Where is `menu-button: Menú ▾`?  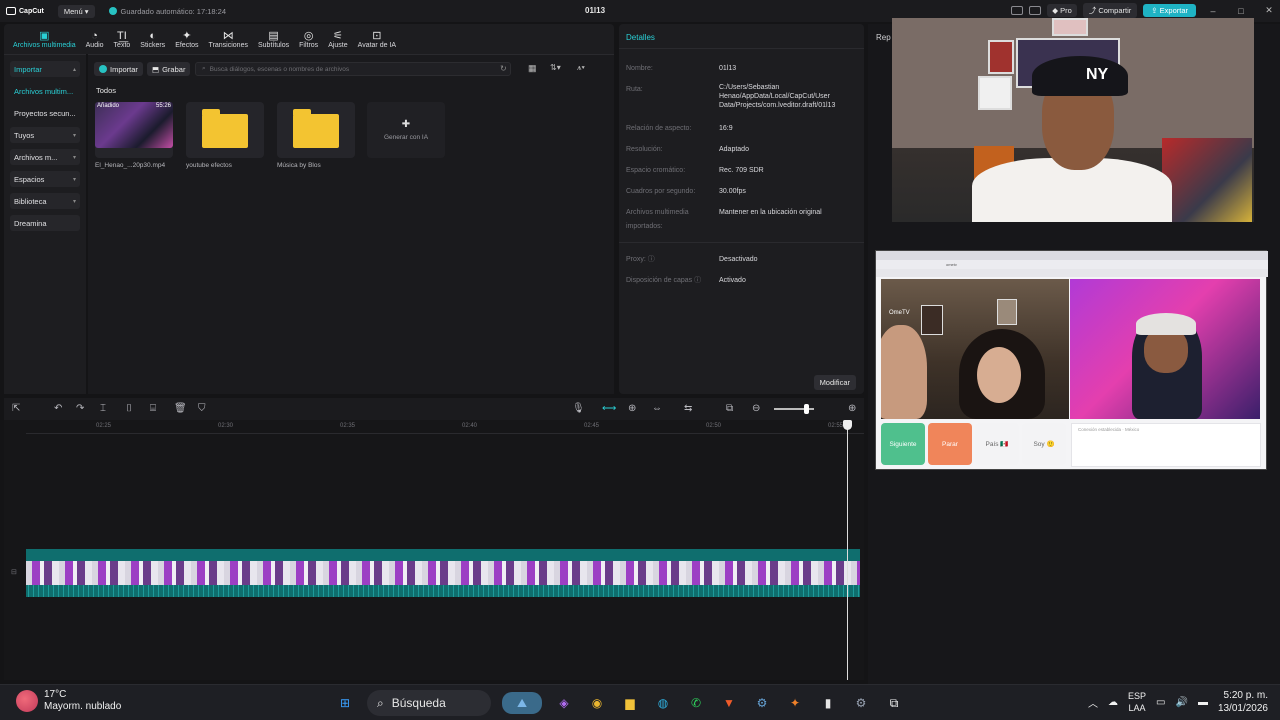
menu-button: Menú ▾ is located at coordinates (76, 11).